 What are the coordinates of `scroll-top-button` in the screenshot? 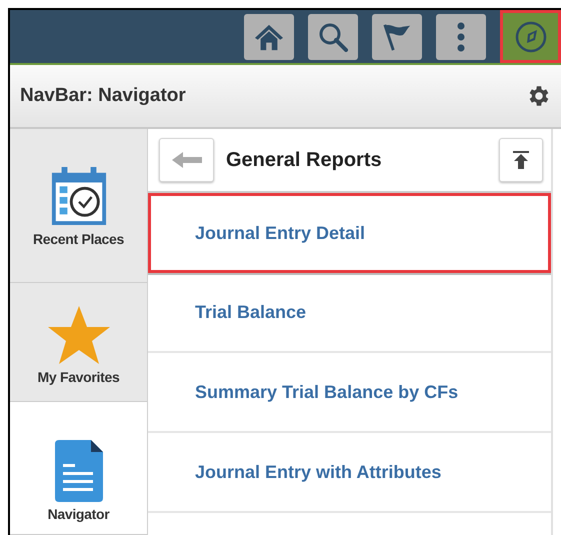 It's located at (521, 160).